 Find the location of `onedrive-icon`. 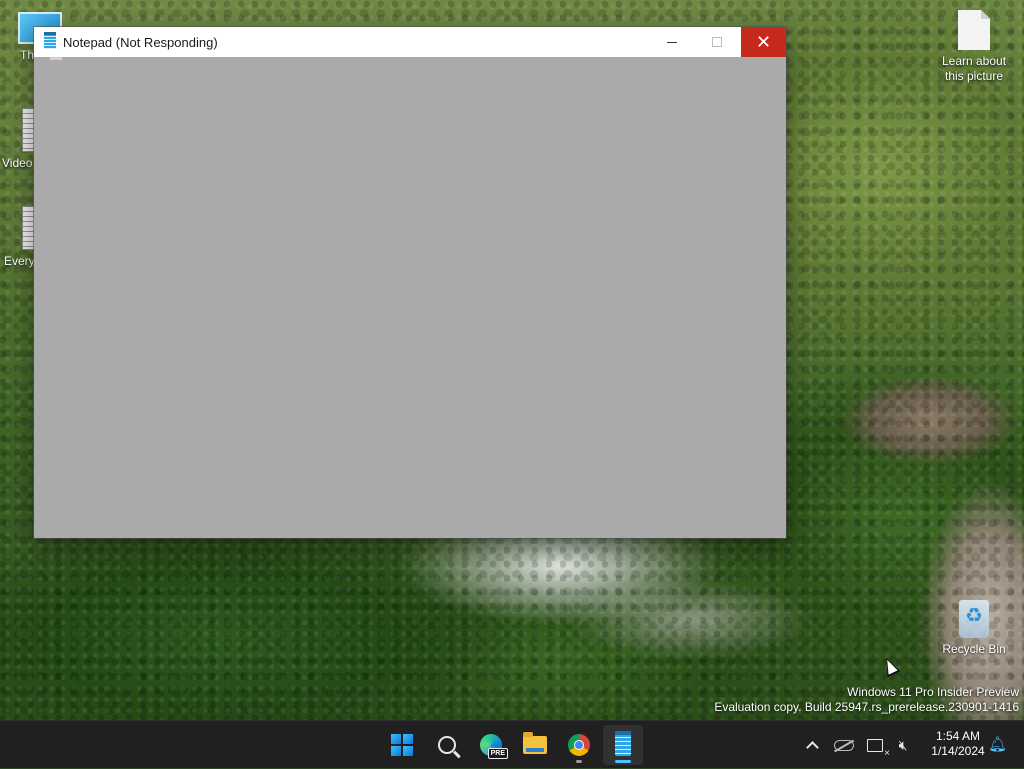

onedrive-icon is located at coordinates (844, 745).